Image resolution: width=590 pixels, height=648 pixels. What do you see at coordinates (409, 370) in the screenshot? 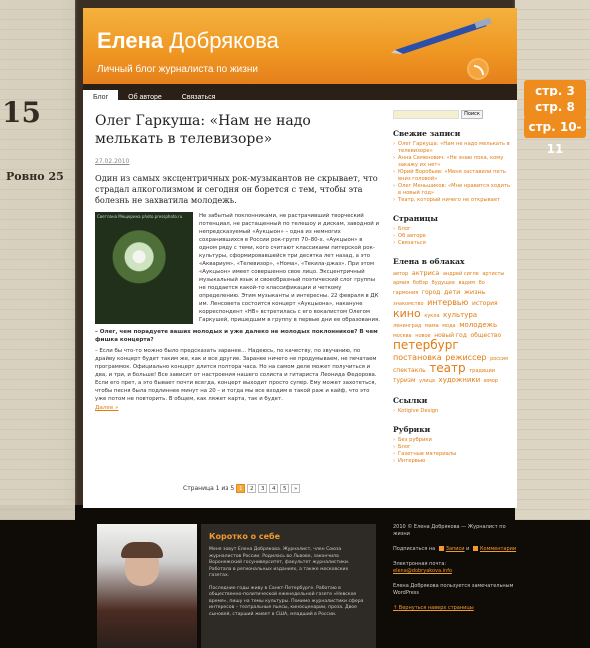
I see `cloud-tag: спектакль` at bounding box center [409, 370].